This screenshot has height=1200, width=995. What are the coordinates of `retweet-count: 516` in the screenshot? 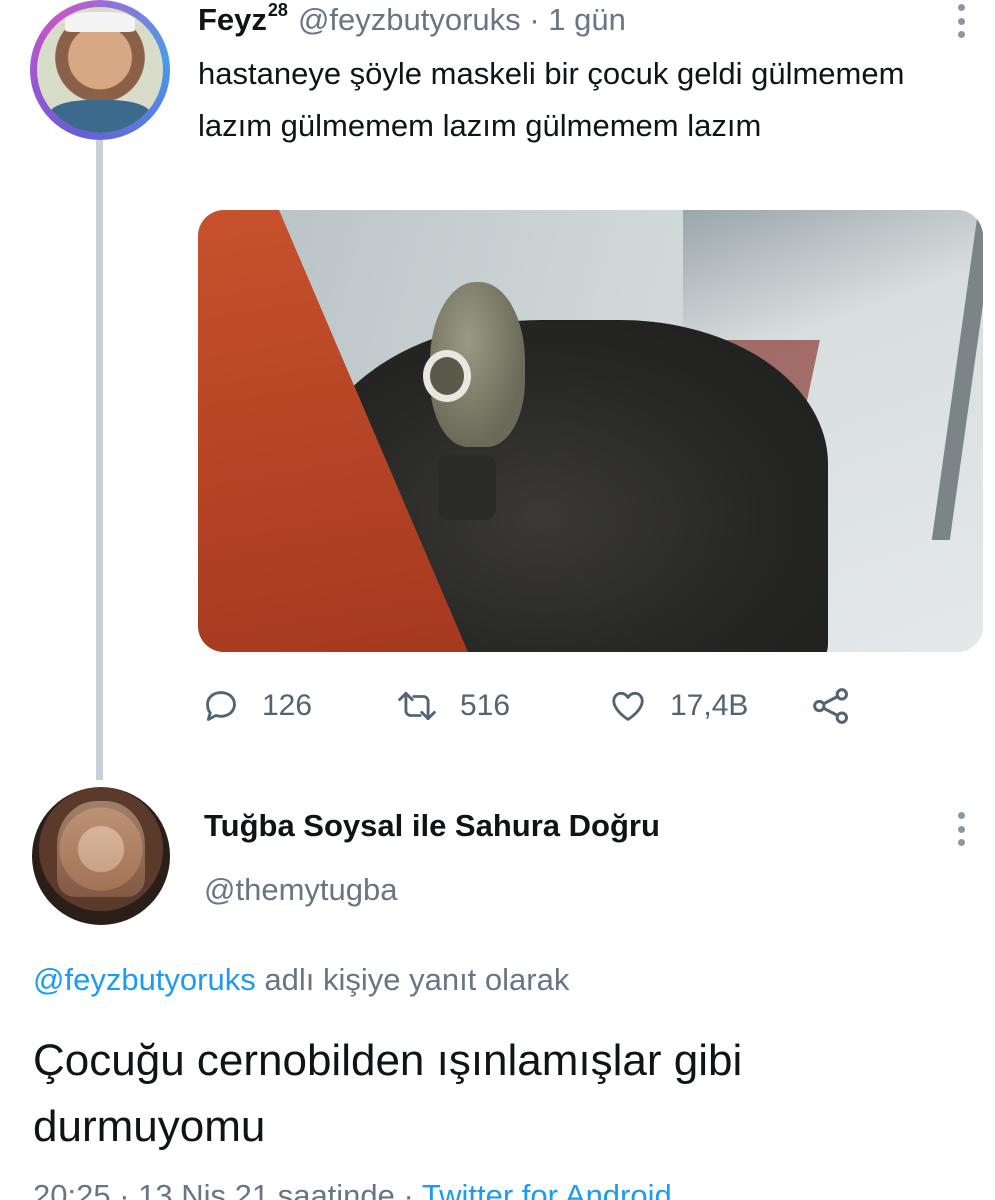 It's located at (485, 705).